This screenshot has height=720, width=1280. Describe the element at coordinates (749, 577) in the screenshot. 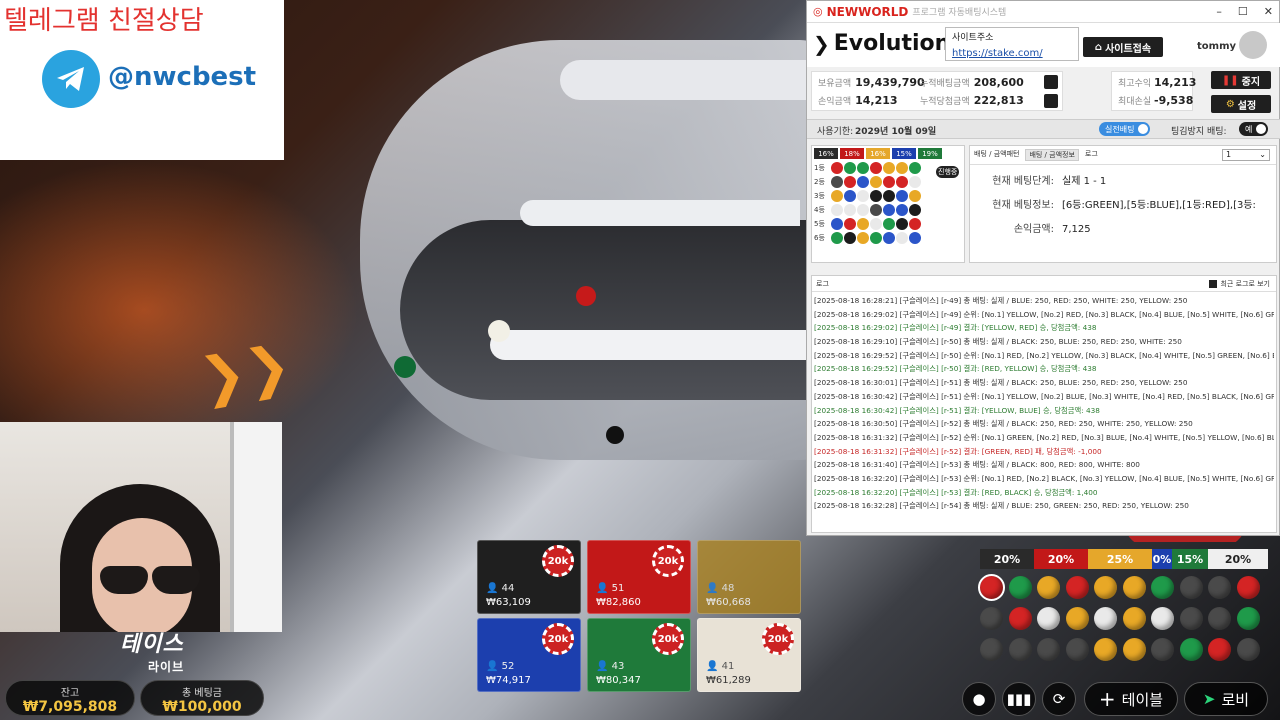

I see `bet-tile: 👤 48 ₩60,668` at that location.